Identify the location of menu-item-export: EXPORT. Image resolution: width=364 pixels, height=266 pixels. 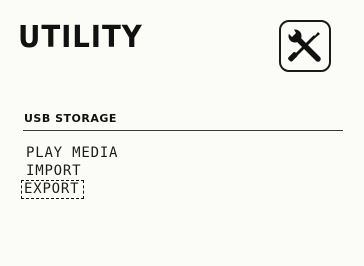
(69, 189).